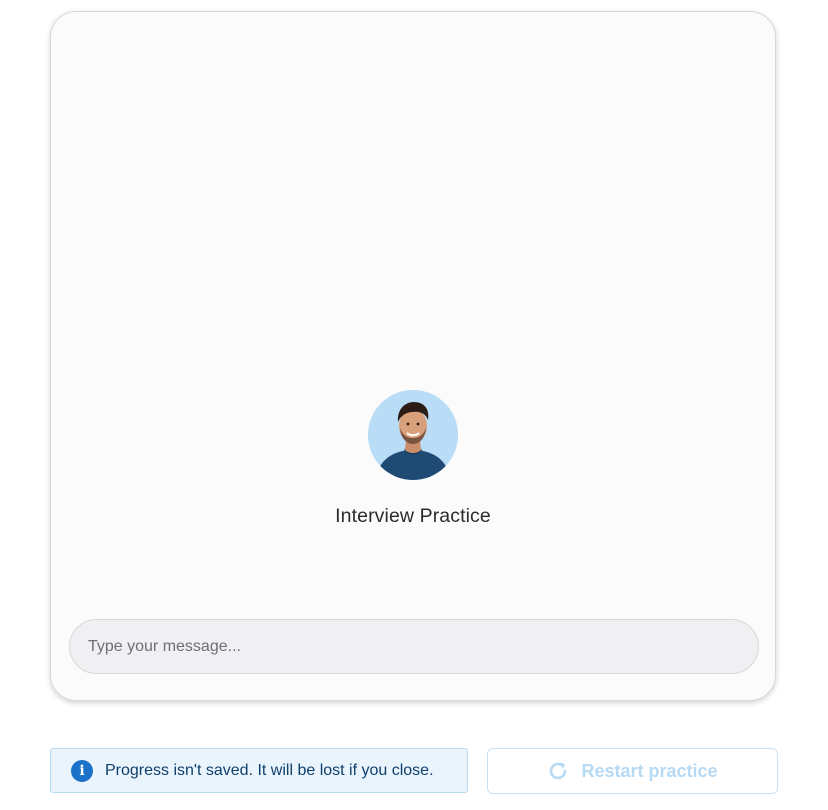 The image size is (828, 810). I want to click on avatar, so click(413, 435).